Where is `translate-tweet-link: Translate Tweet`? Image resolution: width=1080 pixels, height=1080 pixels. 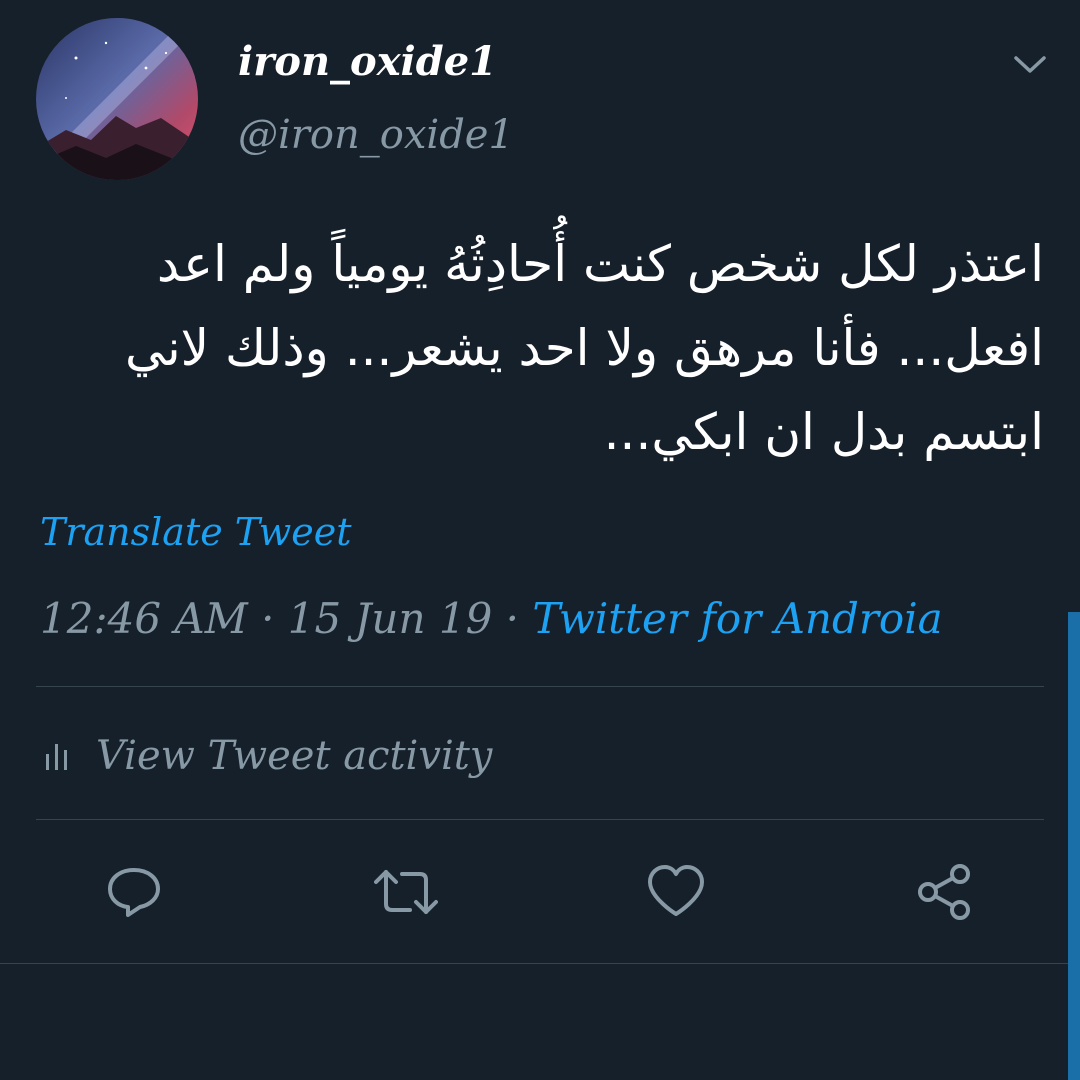
translate-tweet-link: Translate Tweet is located at coordinates (196, 532).